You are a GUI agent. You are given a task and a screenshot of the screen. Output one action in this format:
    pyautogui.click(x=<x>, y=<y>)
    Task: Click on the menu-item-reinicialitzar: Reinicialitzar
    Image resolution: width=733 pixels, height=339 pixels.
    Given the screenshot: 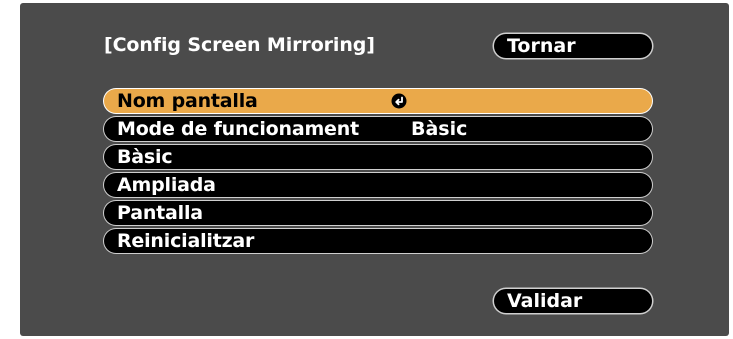 What is the action you would take?
    pyautogui.click(x=378, y=241)
    